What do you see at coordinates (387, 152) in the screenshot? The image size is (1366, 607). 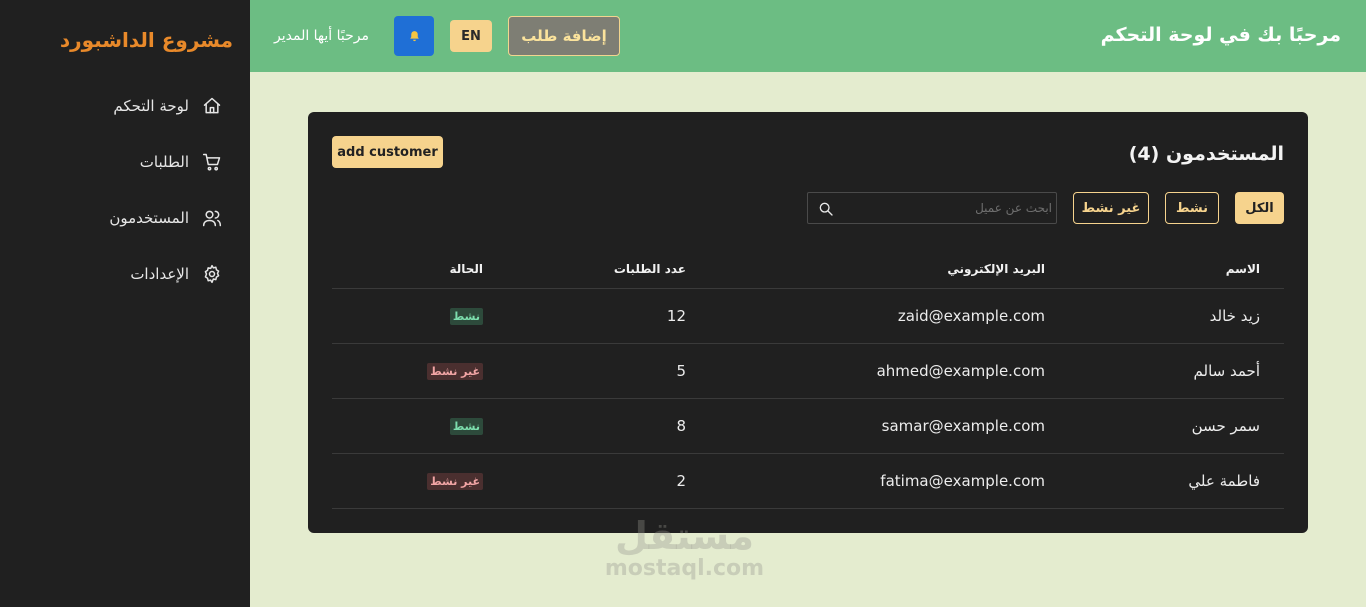 I see `add-customer-button: add customer` at bounding box center [387, 152].